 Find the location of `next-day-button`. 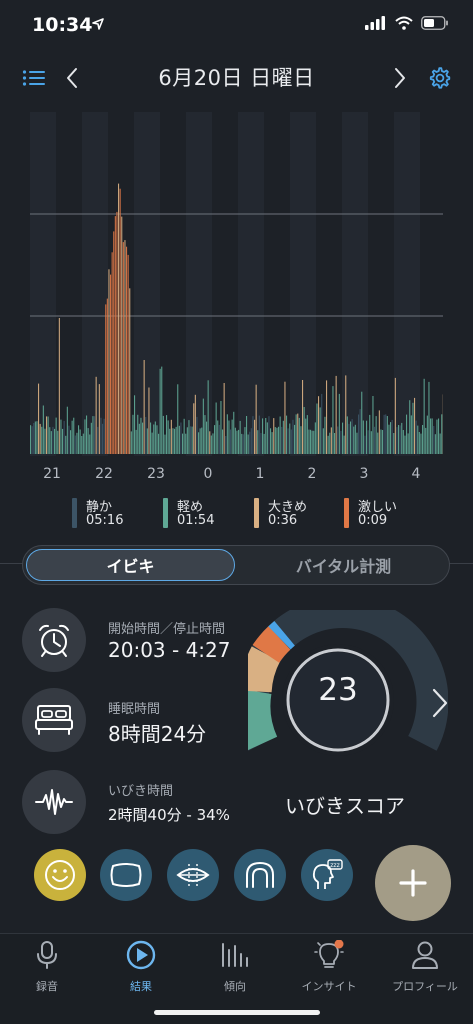

next-day-button is located at coordinates (400, 78).